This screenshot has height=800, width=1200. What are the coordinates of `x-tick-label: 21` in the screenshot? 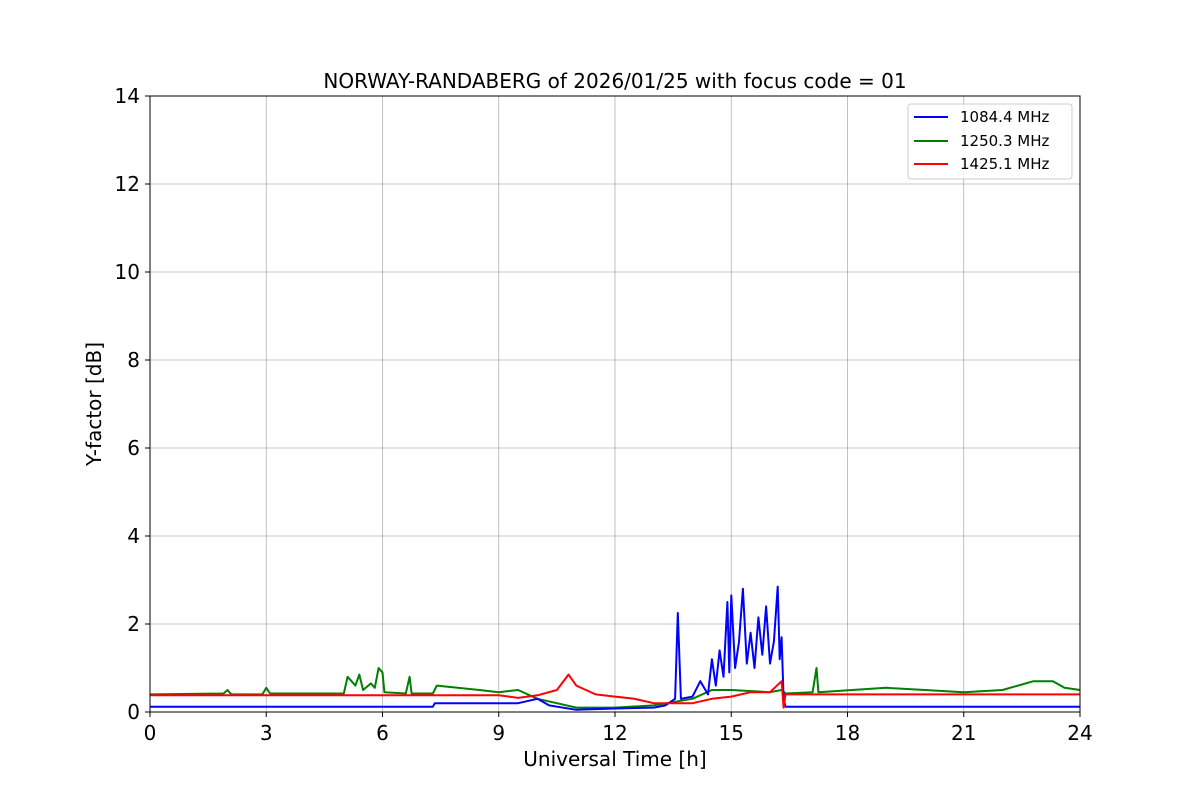 It's located at (963, 733).